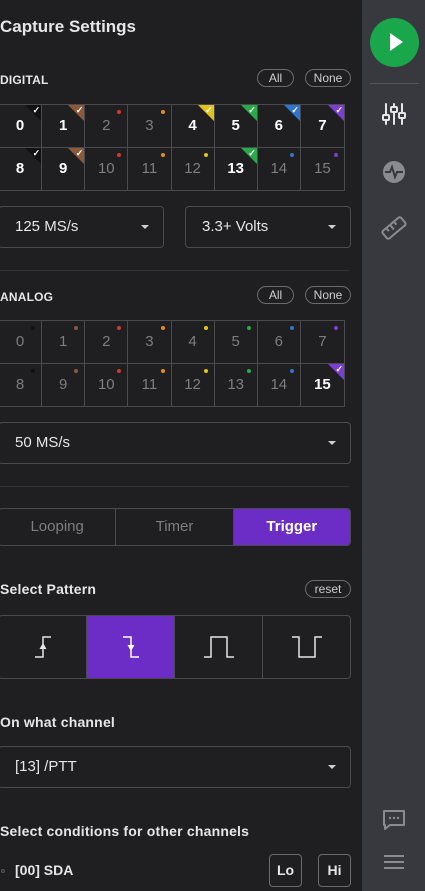 The height and width of the screenshot is (891, 425). I want to click on chevron-down-icon, so click(332, 767).